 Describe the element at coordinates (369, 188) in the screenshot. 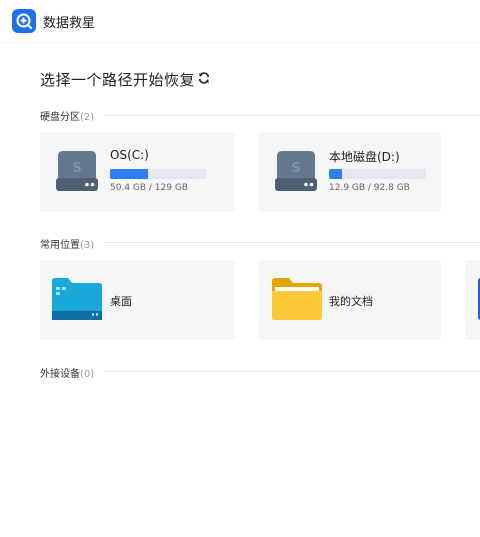

I see `drive-size: 12.9 GB / 92.8 GB` at that location.